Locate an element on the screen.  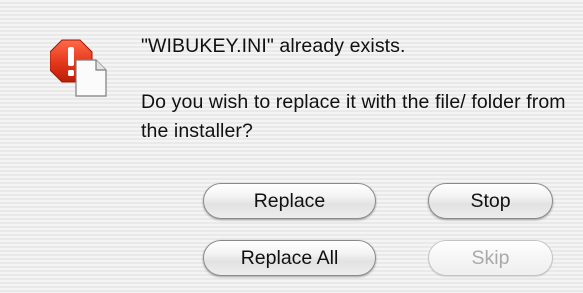
skip-button: Skip is located at coordinates (490, 258).